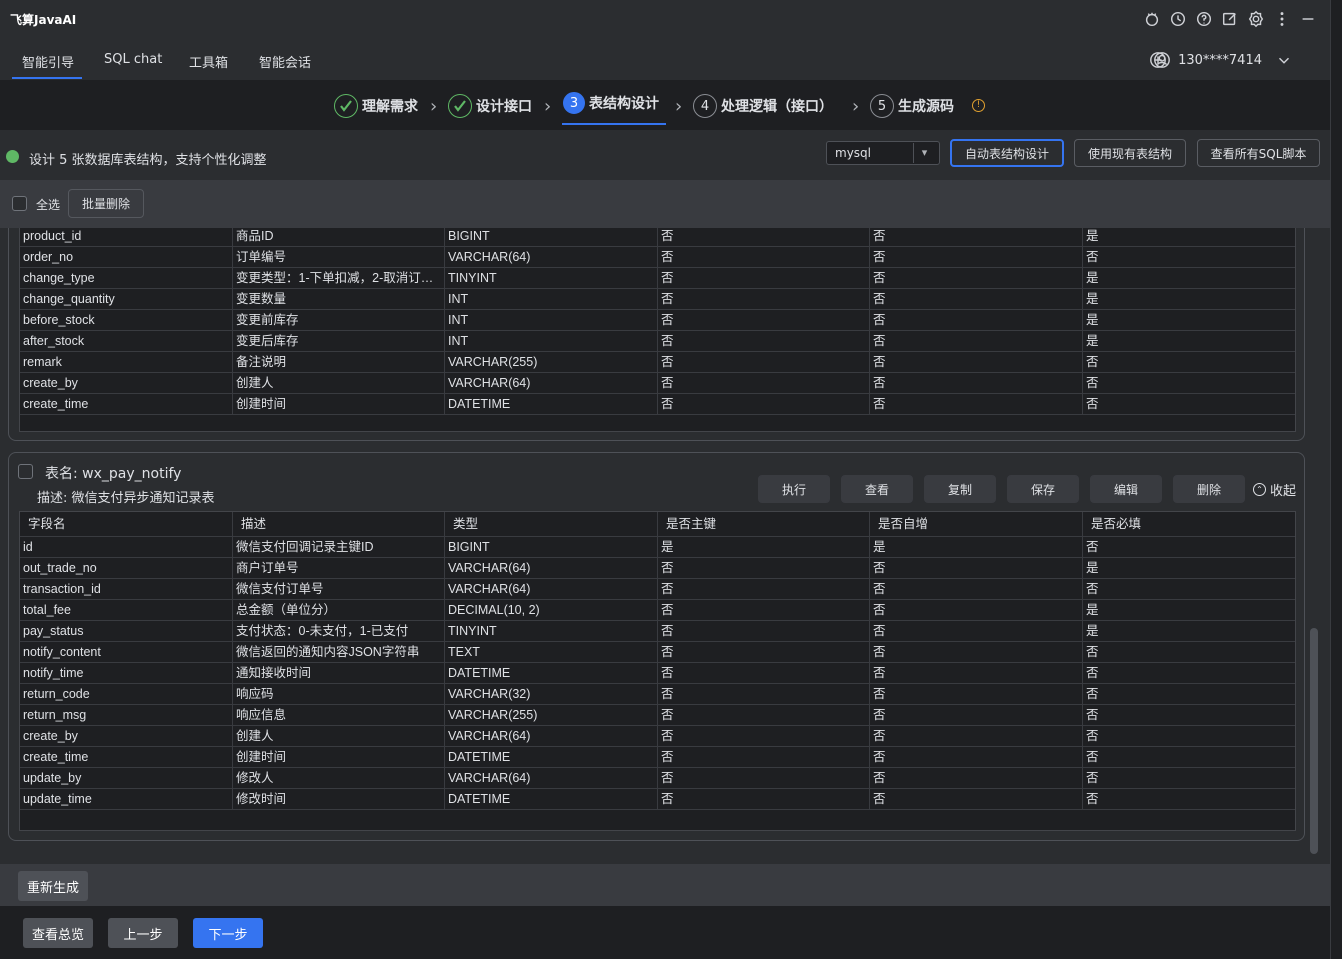 The image size is (1342, 959). I want to click on table-row: update_time 修改时间 DATETIME 否否否, so click(657, 799).